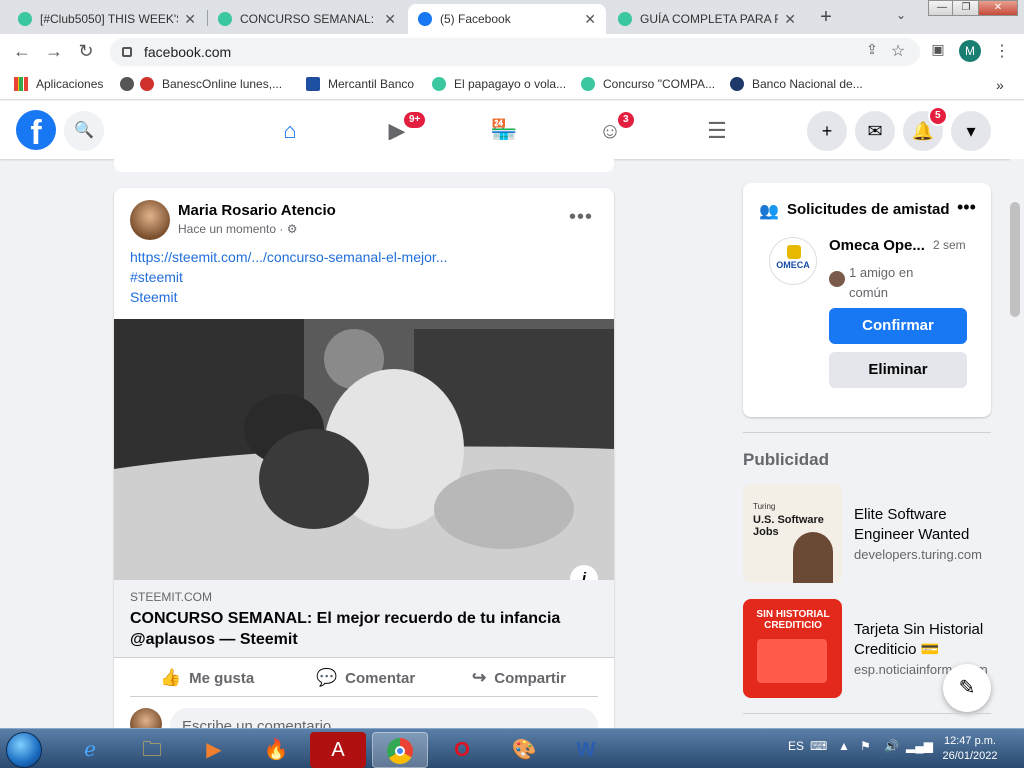 The height and width of the screenshot is (768, 1024). Describe the element at coordinates (156, 277) in the screenshot. I see `post-hashtag: #steemit` at that location.